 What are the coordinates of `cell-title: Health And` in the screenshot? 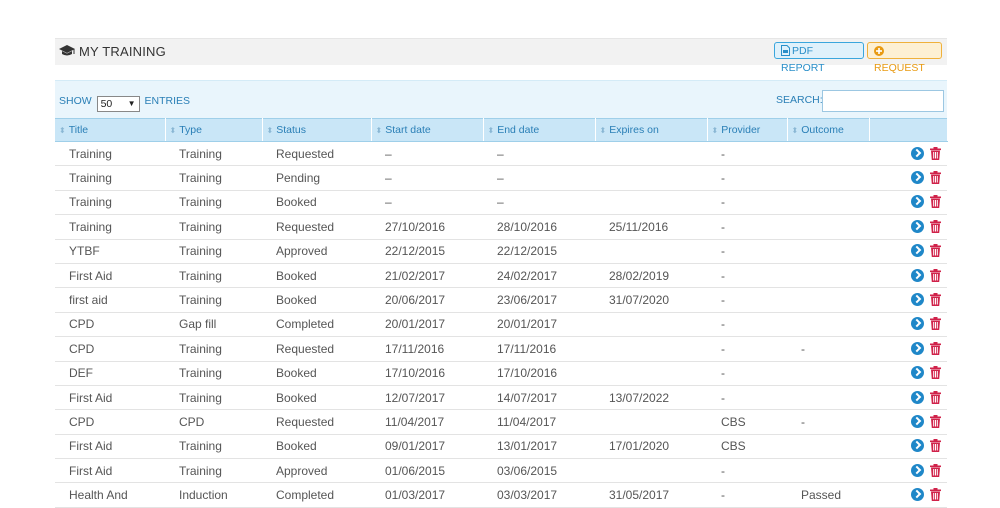 It's located at (110, 495).